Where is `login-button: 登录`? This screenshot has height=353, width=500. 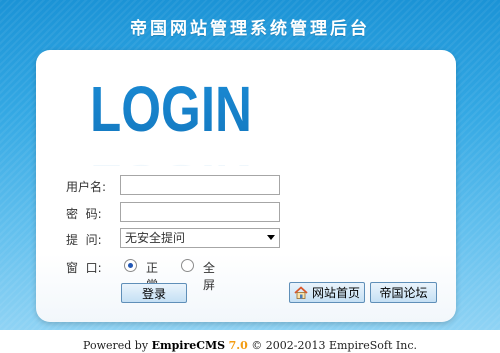 login-button: 登录 is located at coordinates (154, 293).